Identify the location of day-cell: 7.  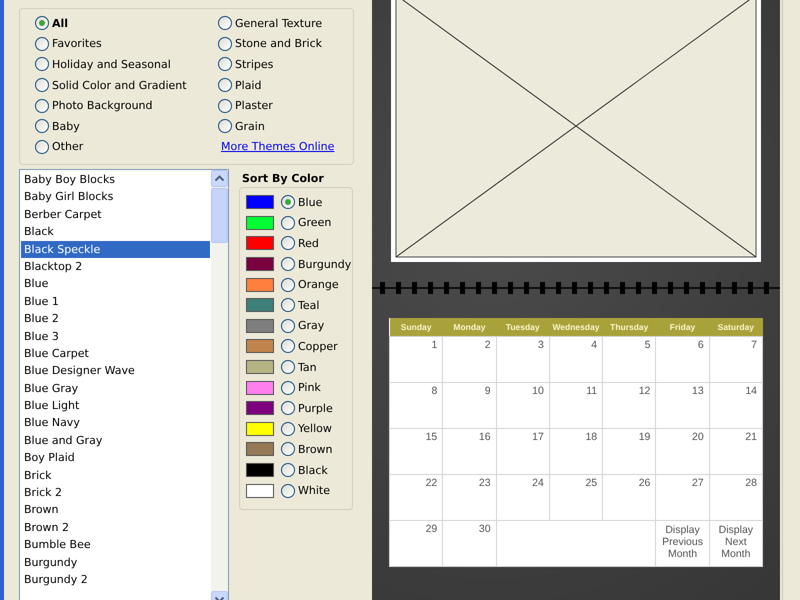
(735, 359).